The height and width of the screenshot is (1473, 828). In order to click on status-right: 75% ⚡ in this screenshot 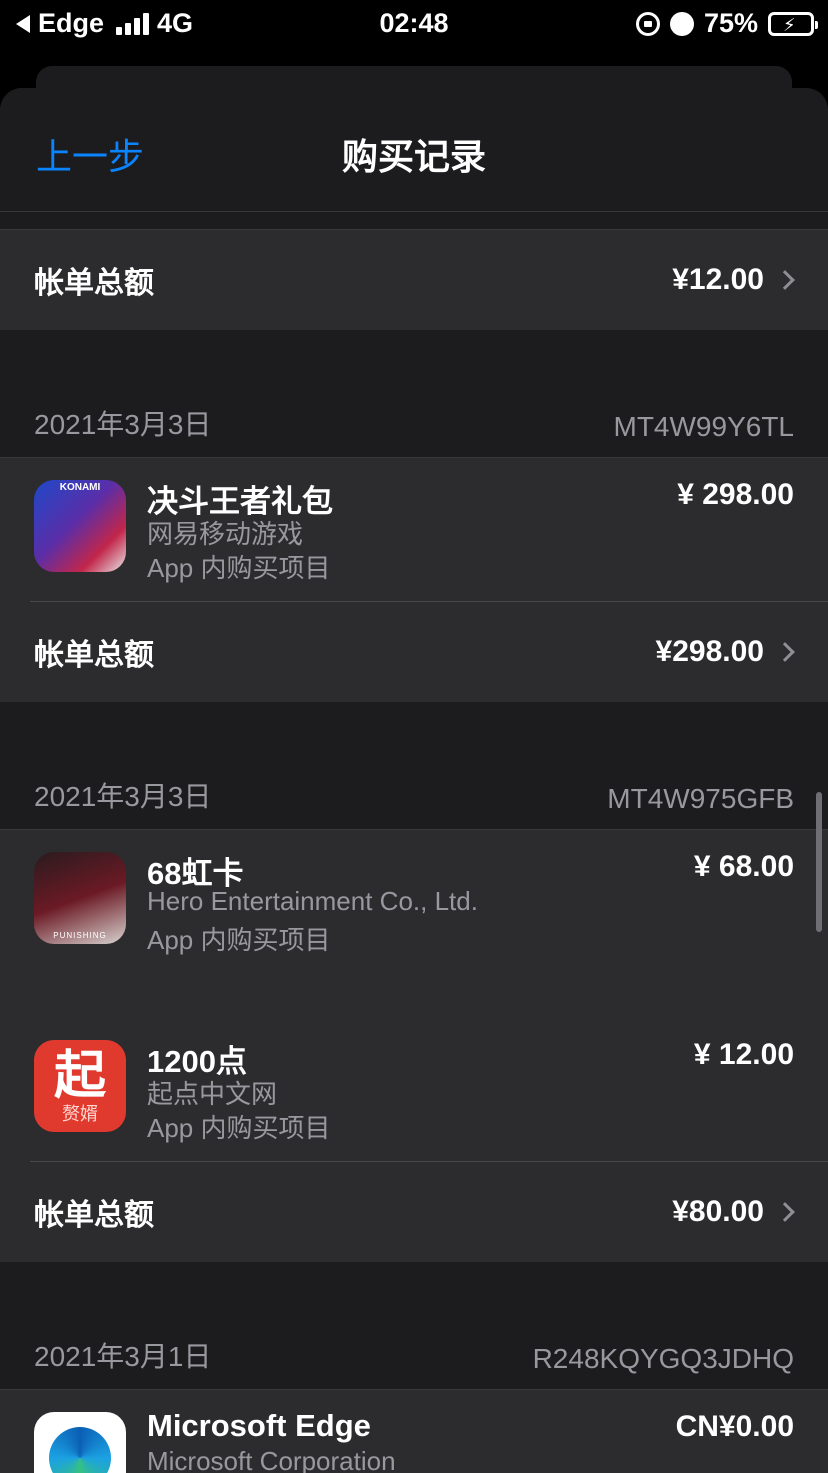, I will do `click(726, 23)`.